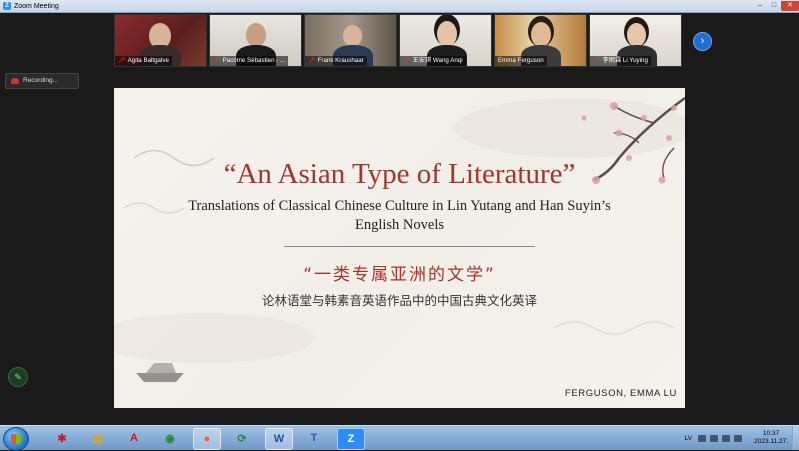 The image size is (799, 451). What do you see at coordinates (688, 438) in the screenshot?
I see `language-indicator: LV` at bounding box center [688, 438].